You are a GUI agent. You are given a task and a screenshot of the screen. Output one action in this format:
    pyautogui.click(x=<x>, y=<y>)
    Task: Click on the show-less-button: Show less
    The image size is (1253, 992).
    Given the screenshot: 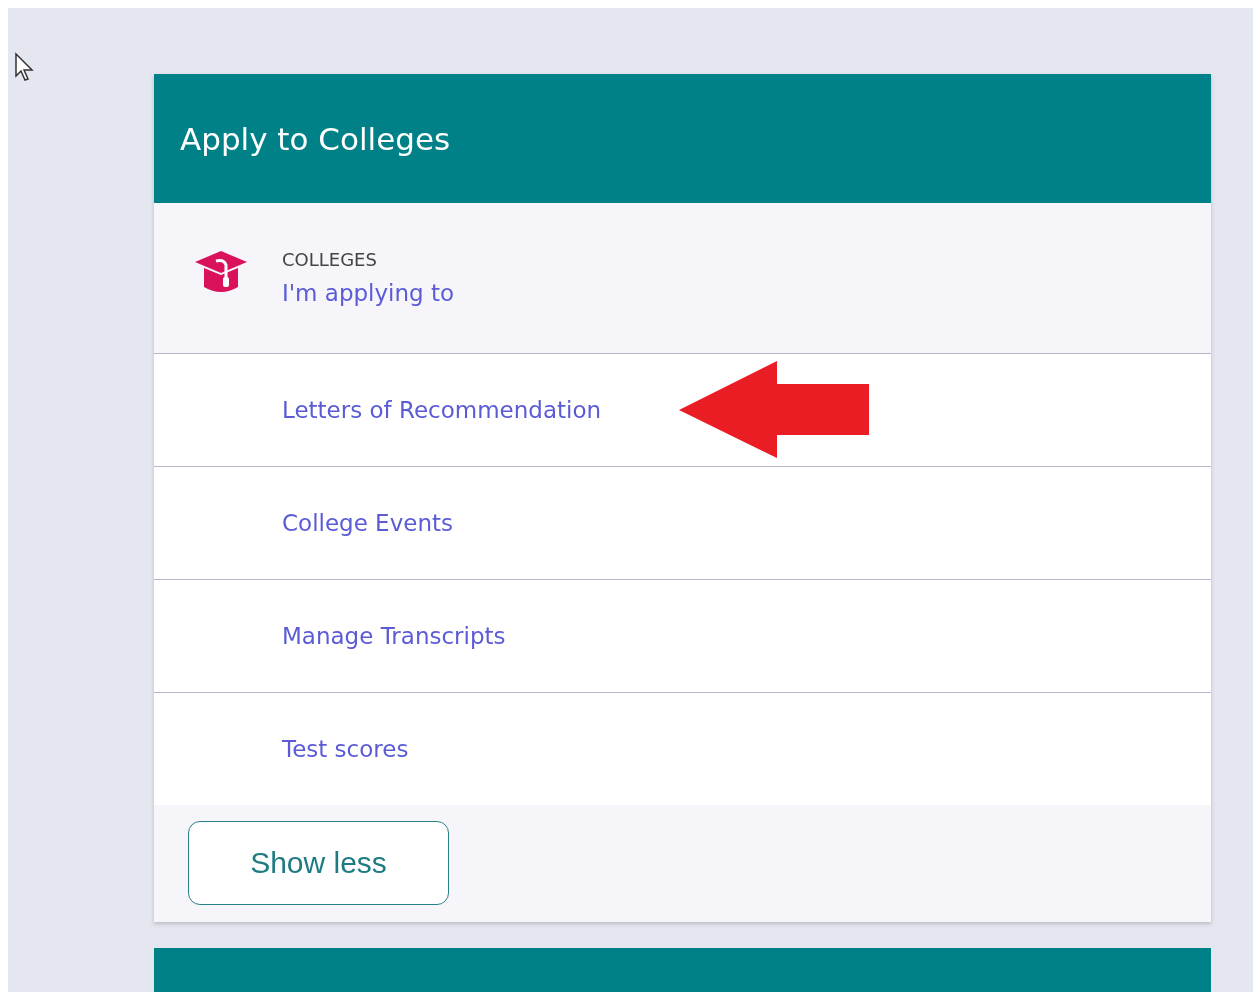 What is the action you would take?
    pyautogui.click(x=318, y=863)
    